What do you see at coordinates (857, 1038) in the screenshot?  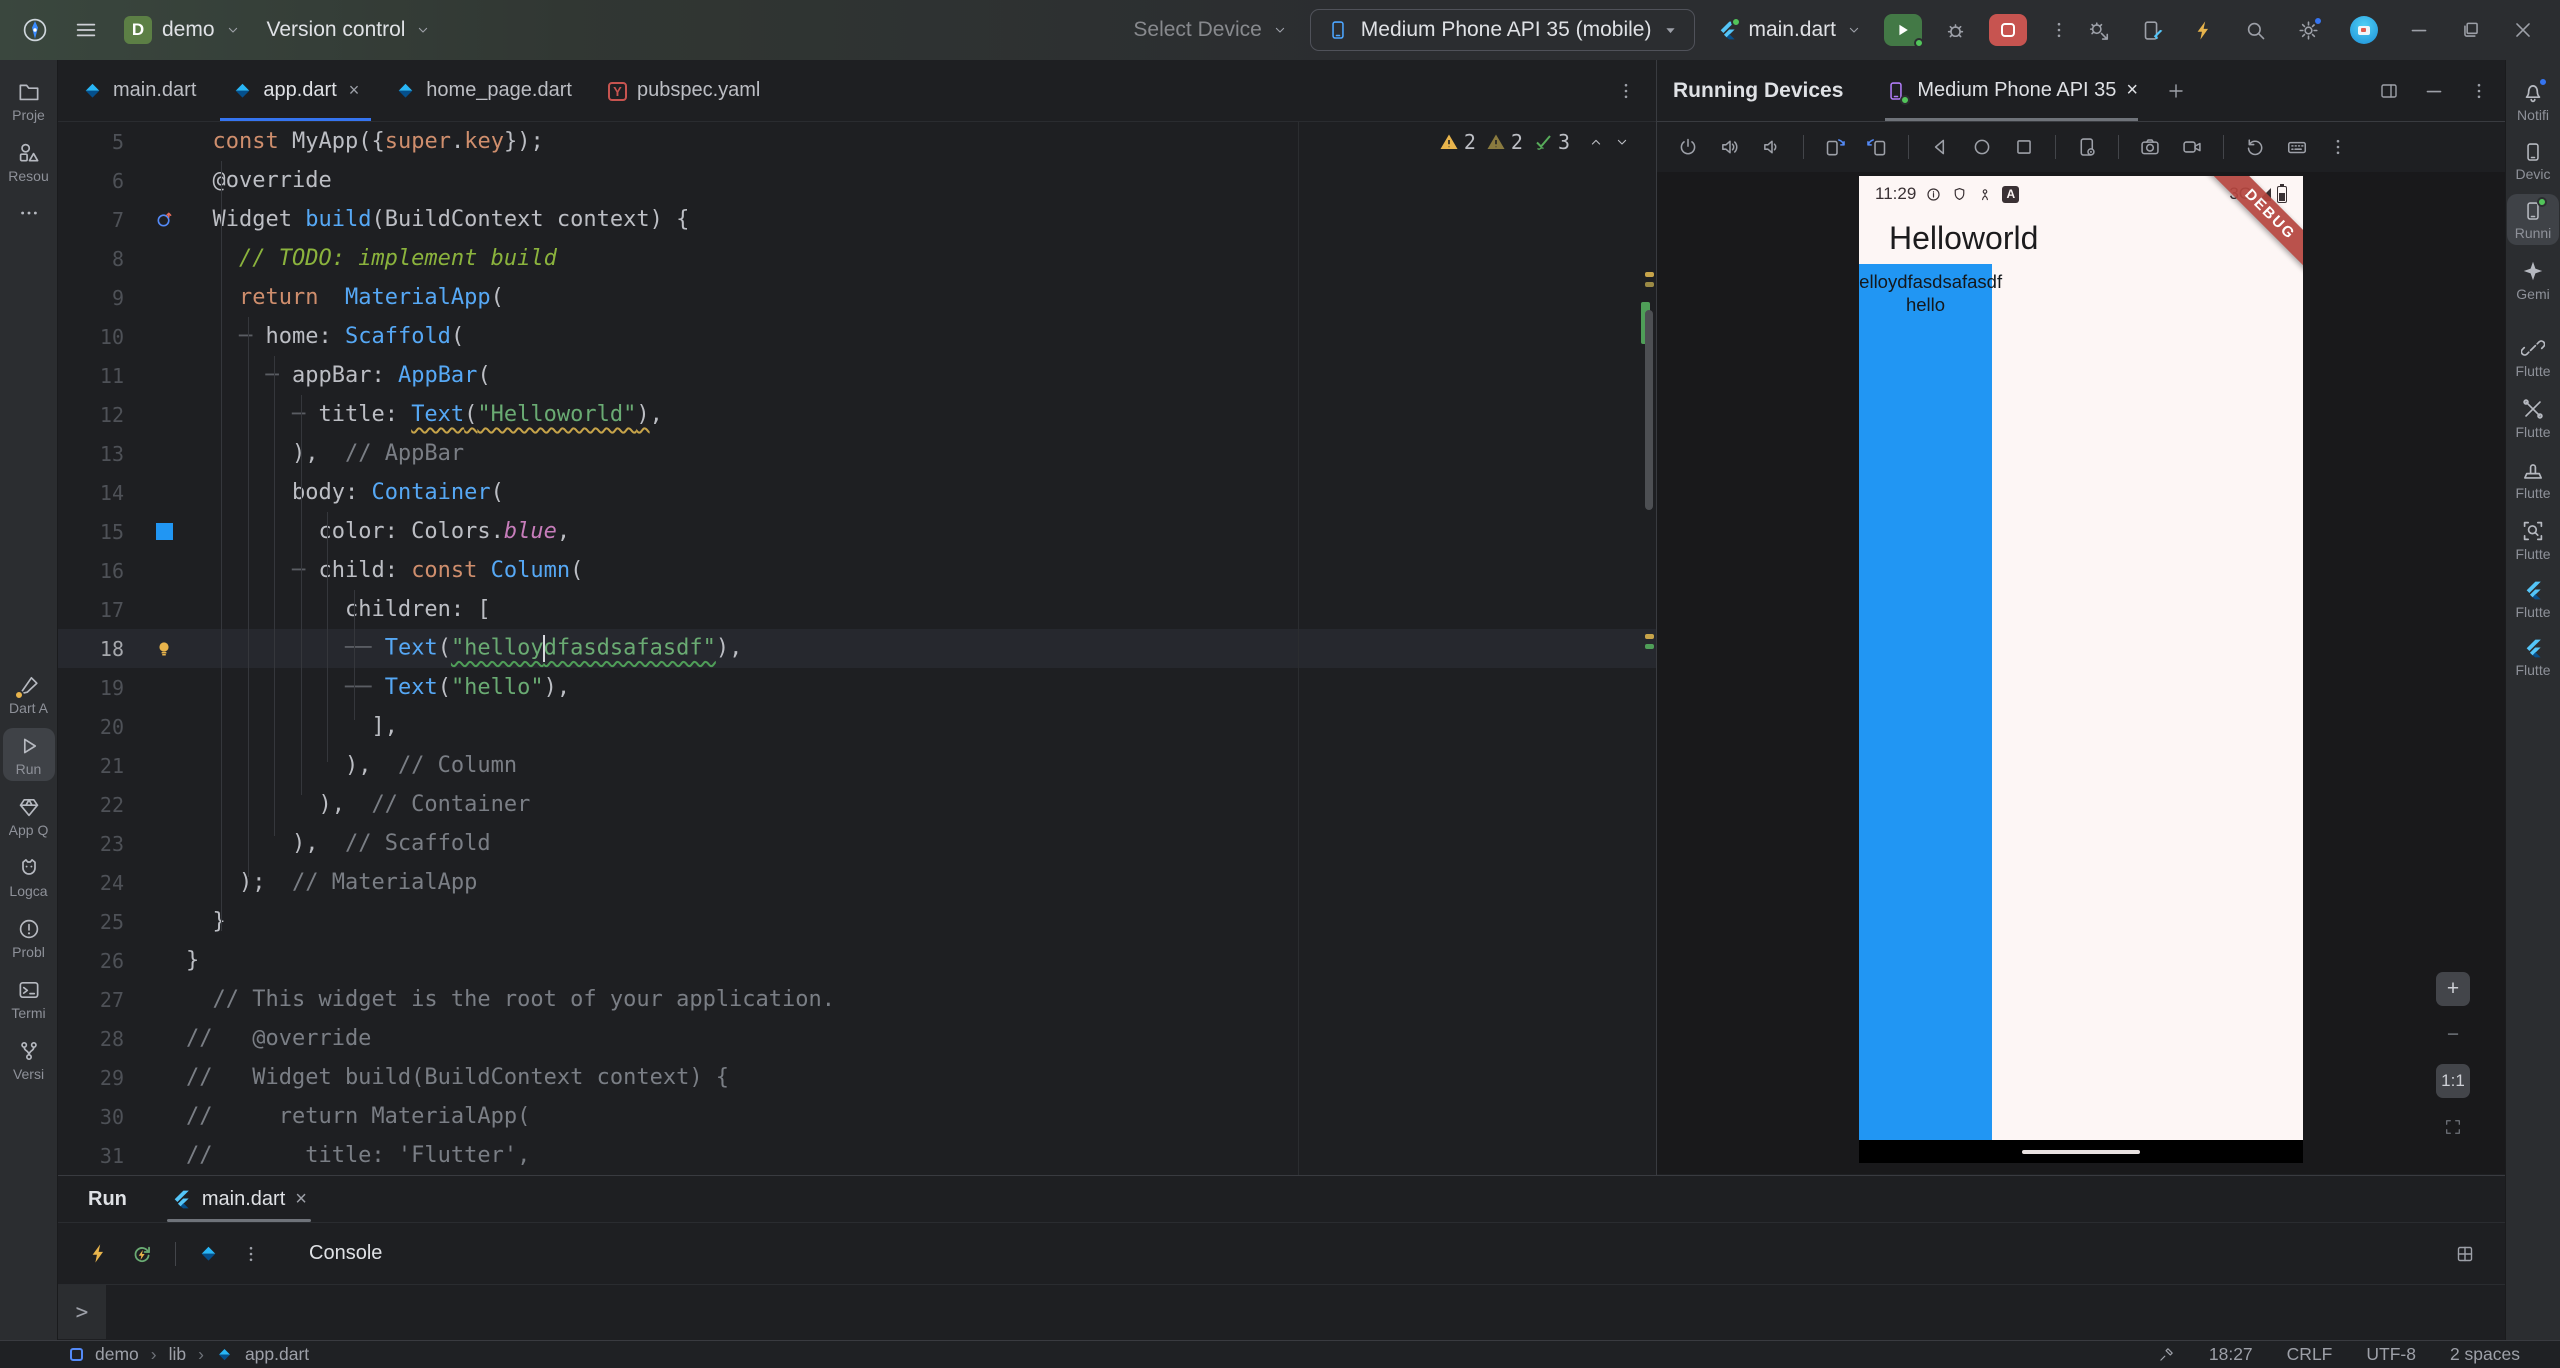 I see `code-line-28: 28 // @override` at bounding box center [857, 1038].